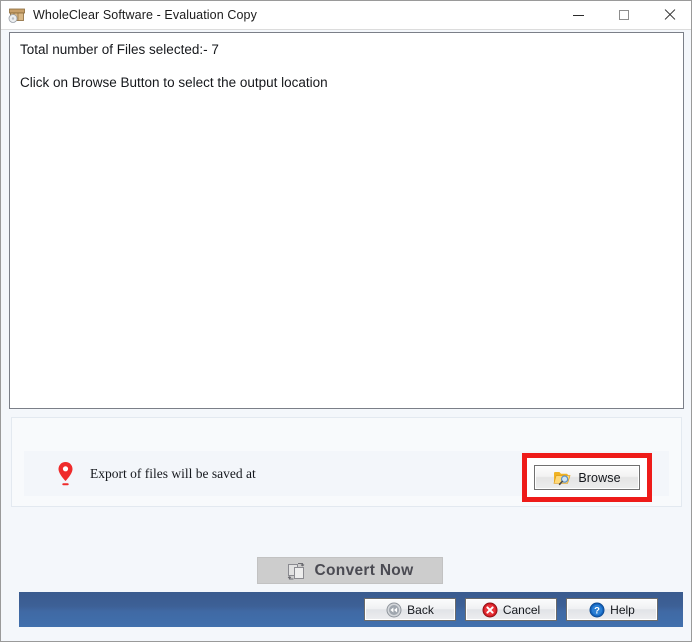 Image resolution: width=692 pixels, height=642 pixels. What do you see at coordinates (119, 49) in the screenshot?
I see `list-item: Total number of Files selected:- 7` at bounding box center [119, 49].